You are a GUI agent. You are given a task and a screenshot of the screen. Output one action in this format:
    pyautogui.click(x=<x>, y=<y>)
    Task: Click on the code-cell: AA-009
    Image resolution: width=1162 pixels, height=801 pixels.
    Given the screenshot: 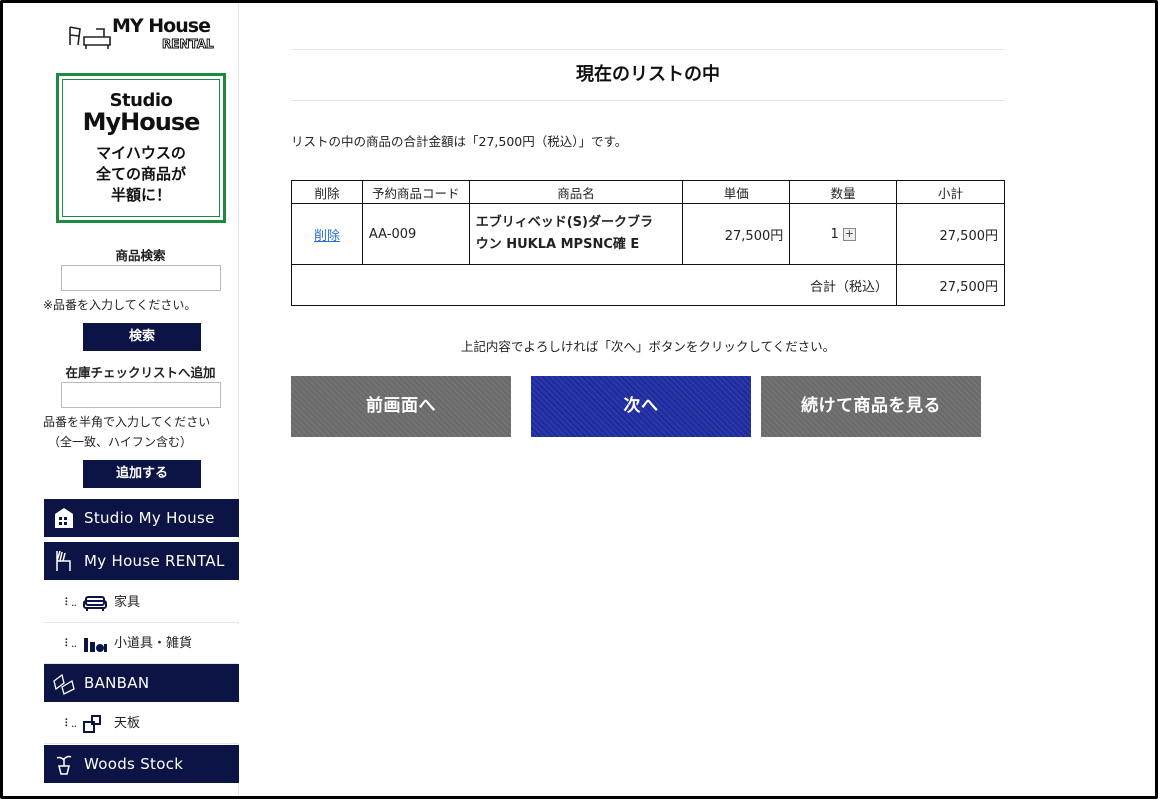 What is the action you would take?
    pyautogui.click(x=415, y=234)
    